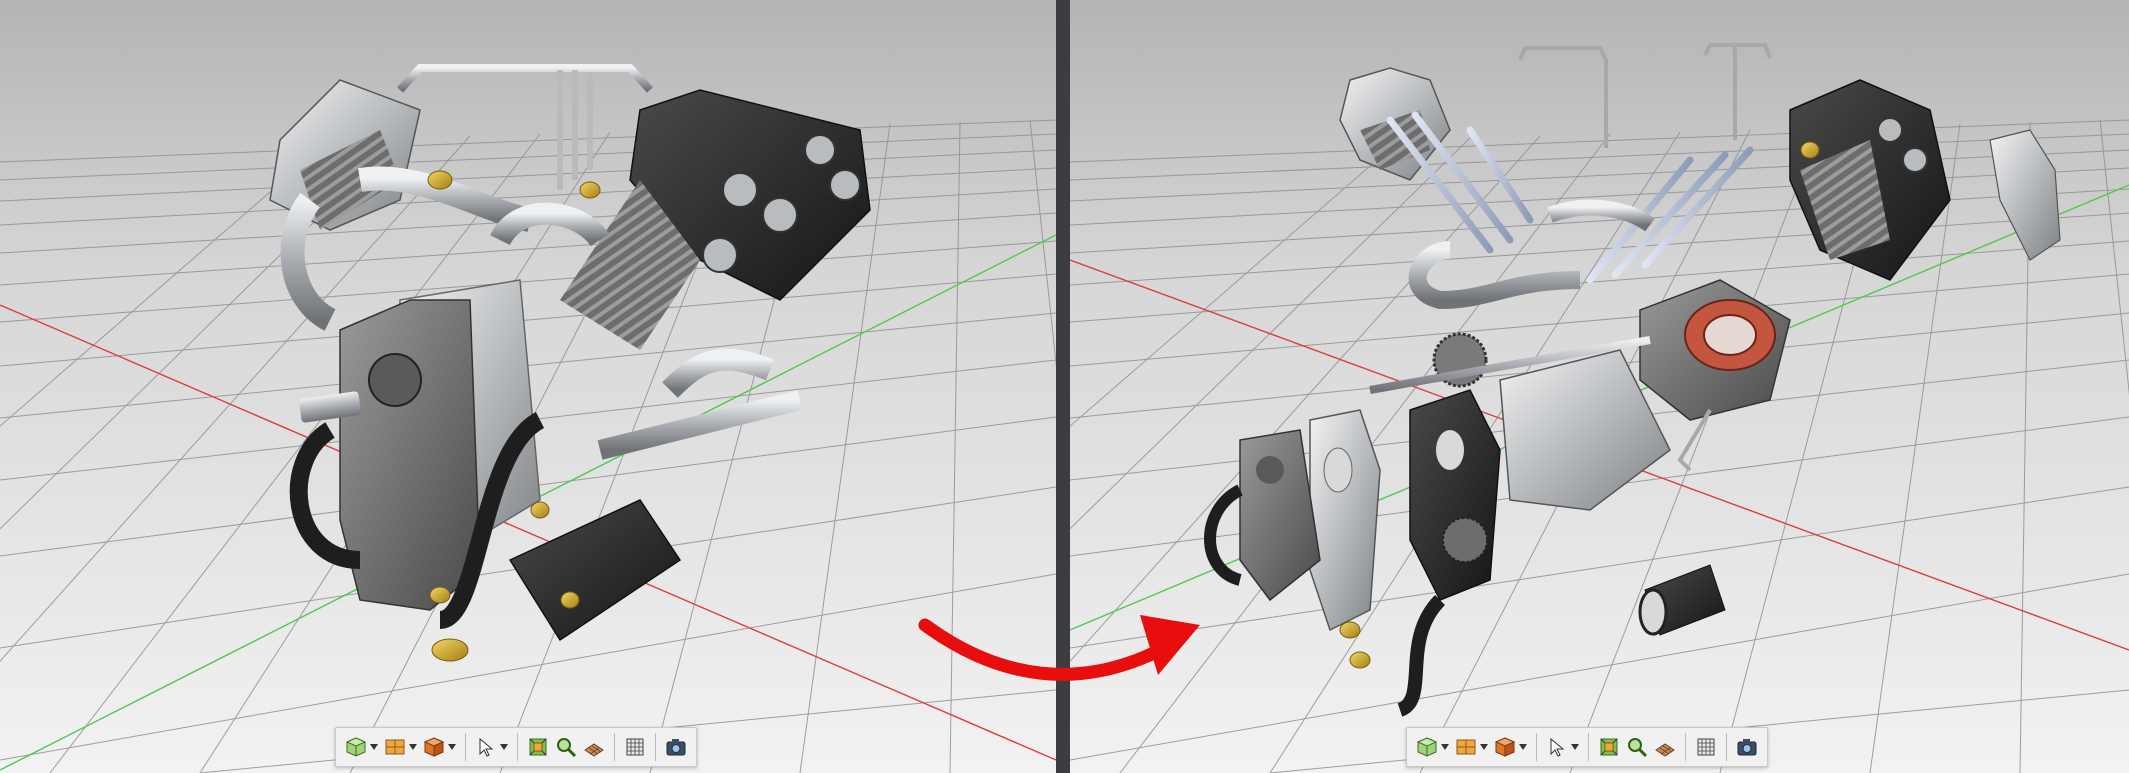  I want to click on view-toolbar-assembled, so click(516, 747).